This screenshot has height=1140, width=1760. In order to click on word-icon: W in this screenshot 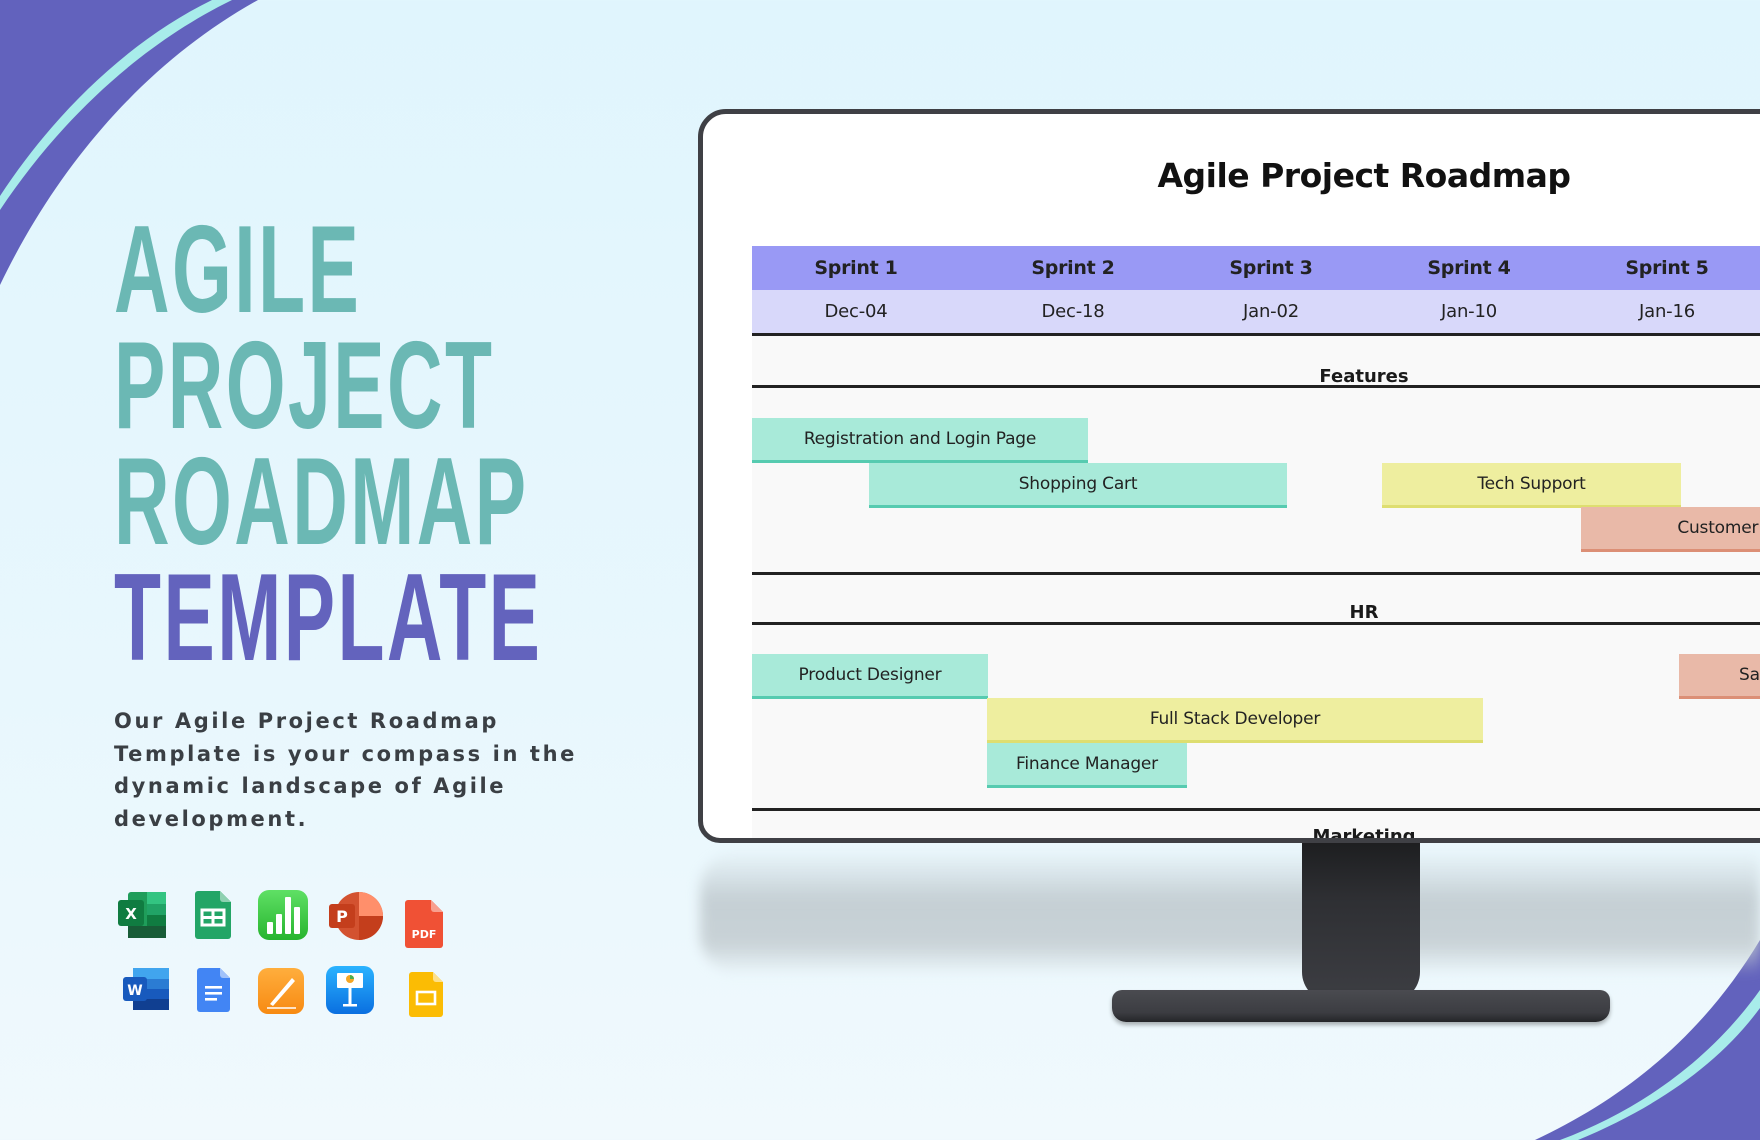, I will do `click(146, 989)`.